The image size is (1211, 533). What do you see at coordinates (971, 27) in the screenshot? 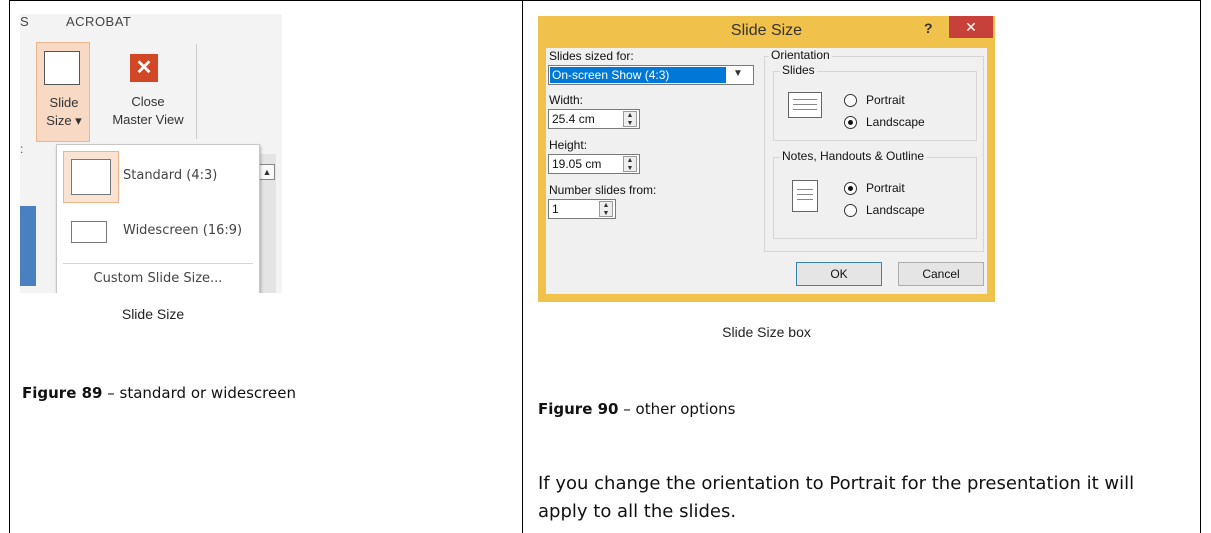
I see `dialog-close-button: ✕` at bounding box center [971, 27].